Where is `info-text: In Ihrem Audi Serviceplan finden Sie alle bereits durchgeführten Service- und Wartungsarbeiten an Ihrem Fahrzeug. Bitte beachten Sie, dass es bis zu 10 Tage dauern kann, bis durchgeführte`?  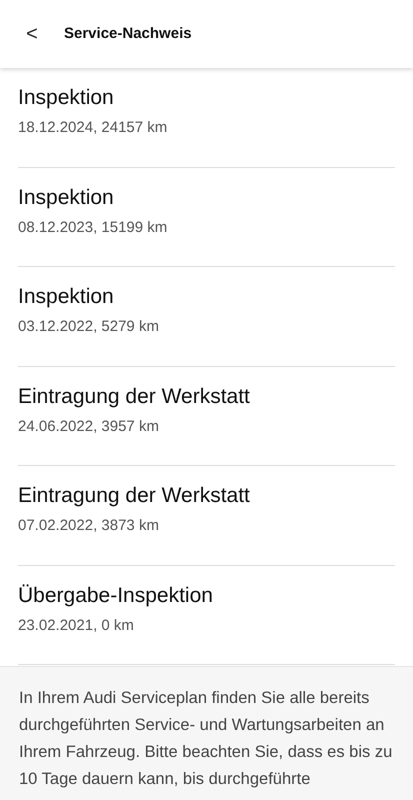 info-text: In Ihrem Audi Serviceplan finden Sie alle bereits durchgeführten Service- und Wartungsarbeiten an Ihrem Fahrzeug. Bitte beachten Sie, dass es bis zu 10 Tage dauern kann, bis durchgeführte is located at coordinates (206, 739).